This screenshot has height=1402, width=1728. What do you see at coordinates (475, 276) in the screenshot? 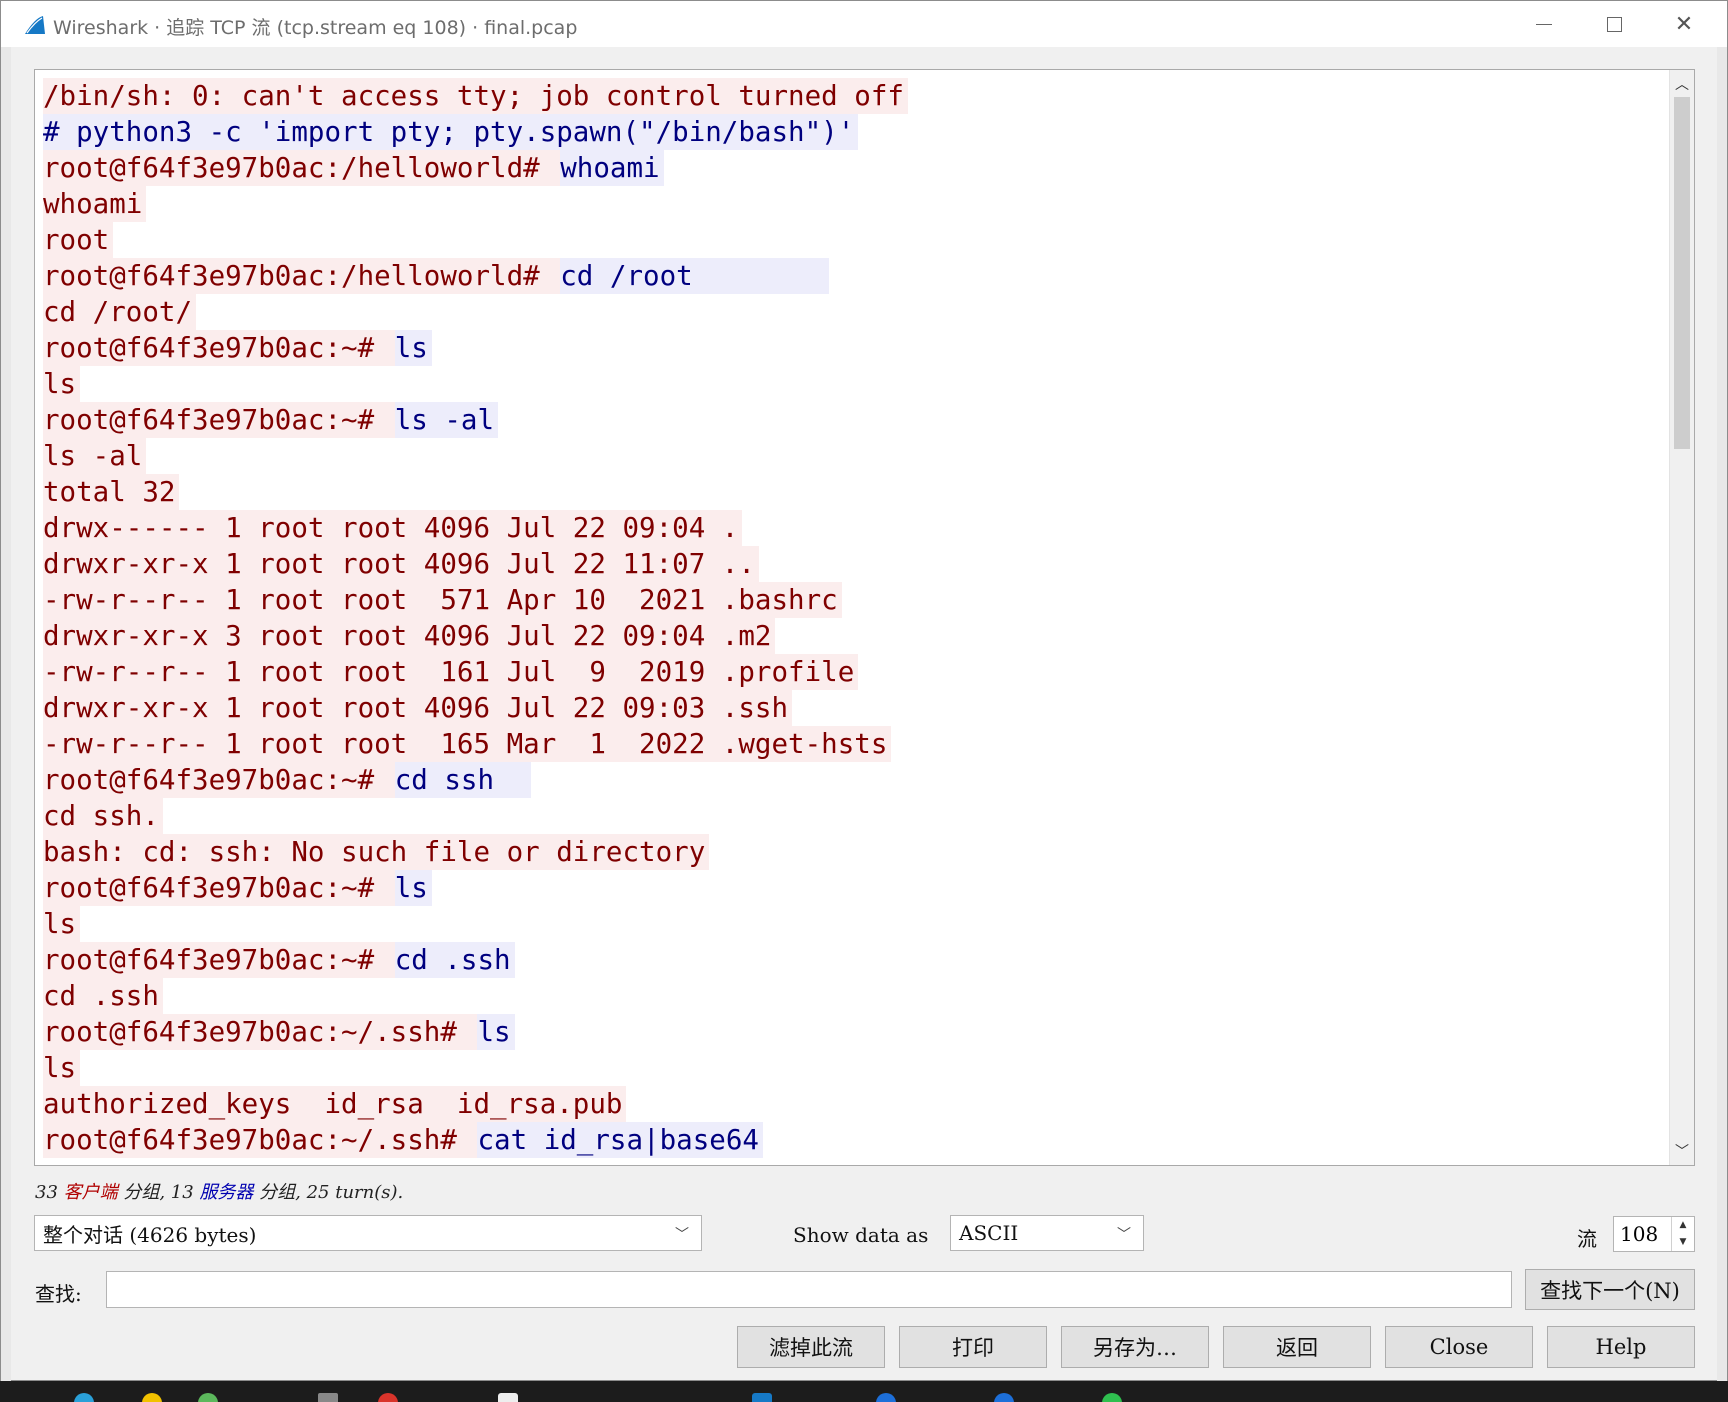
I see `stream-line: root@f64f3e97b0ac:/helloworld# cd /root` at bounding box center [475, 276].